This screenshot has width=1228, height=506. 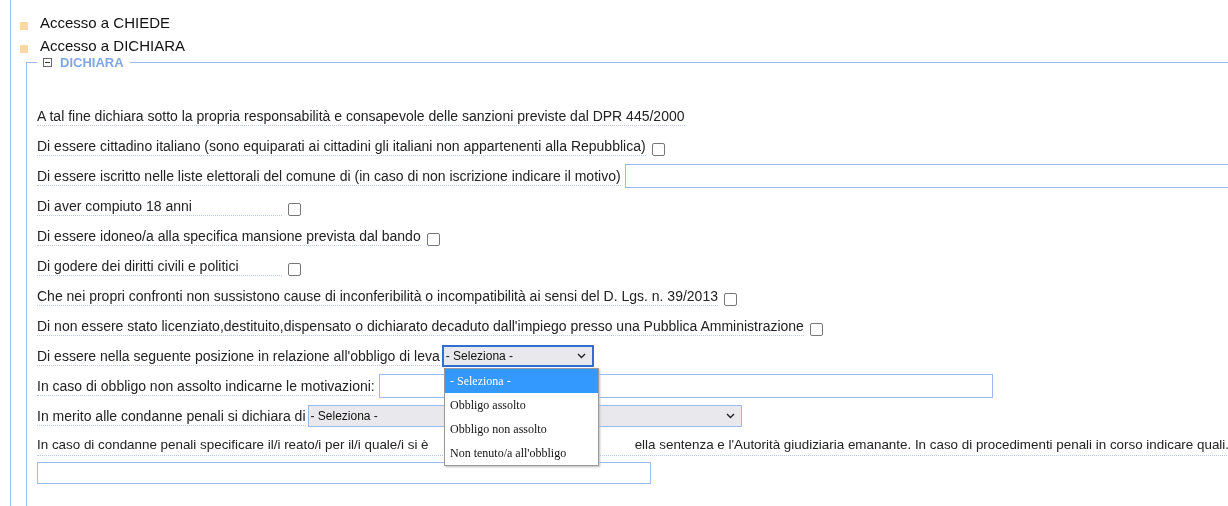 What do you see at coordinates (341, 146) in the screenshot?
I see `form-label: Di essere cittadino italiano (sono equiparati ai cittadini gli italiani non appartenenti alla Repubblica)` at bounding box center [341, 146].